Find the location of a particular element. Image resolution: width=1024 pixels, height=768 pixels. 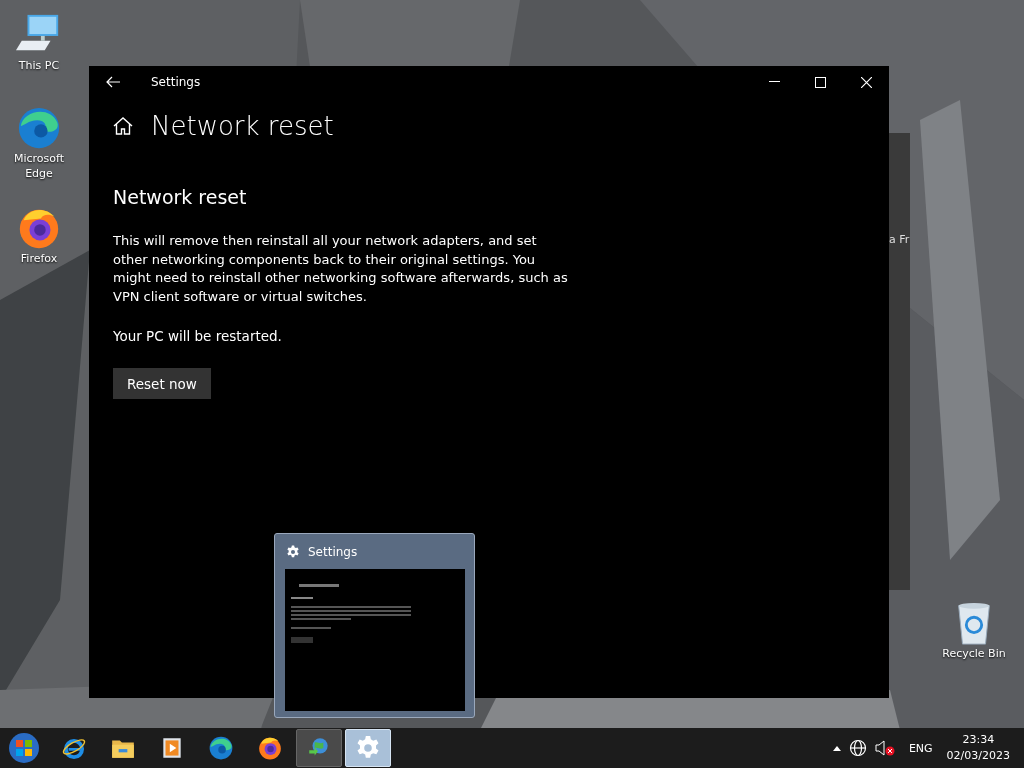

back-arrow-icon is located at coordinates (113, 82).